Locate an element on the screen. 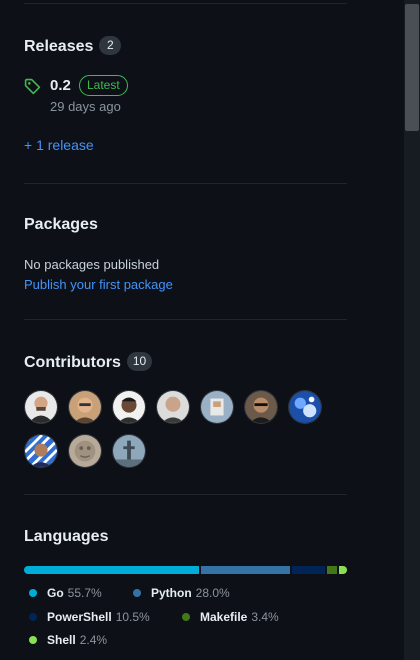  packages-empty-text: No packages published is located at coordinates (92, 264).